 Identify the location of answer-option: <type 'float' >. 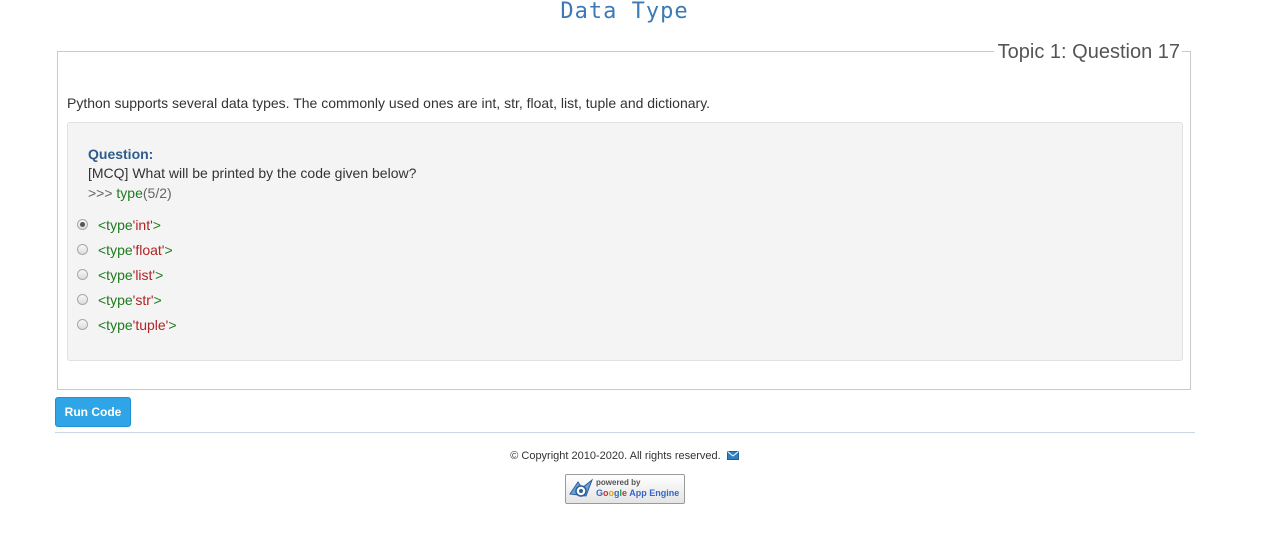
(127, 249).